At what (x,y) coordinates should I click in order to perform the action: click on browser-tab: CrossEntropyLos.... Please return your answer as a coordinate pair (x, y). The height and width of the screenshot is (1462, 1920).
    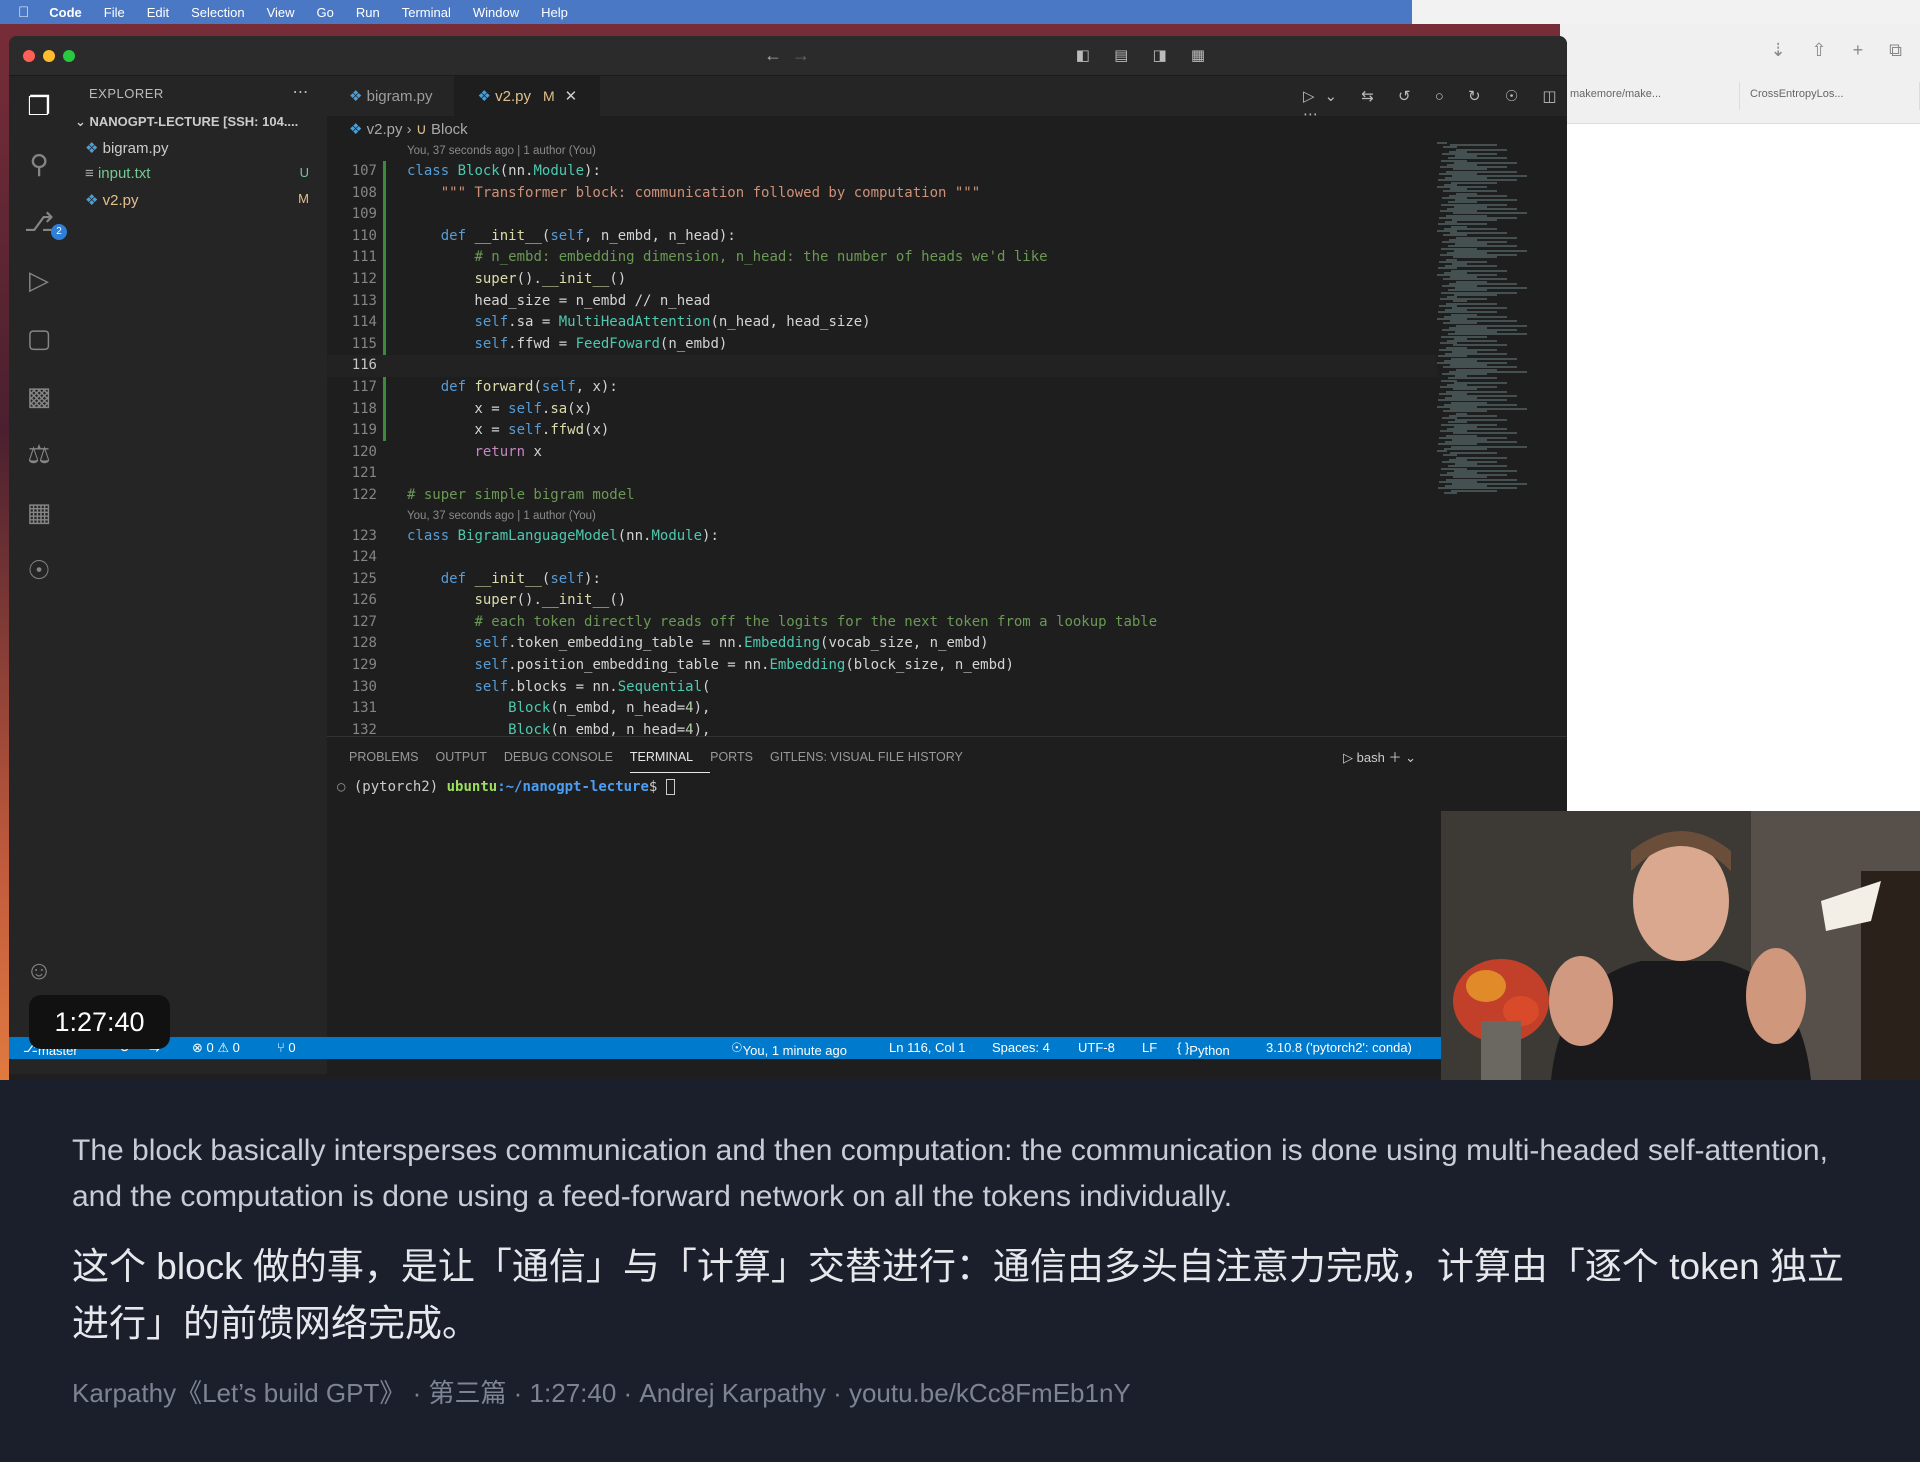
    Looking at the image, I should click on (1830, 96).